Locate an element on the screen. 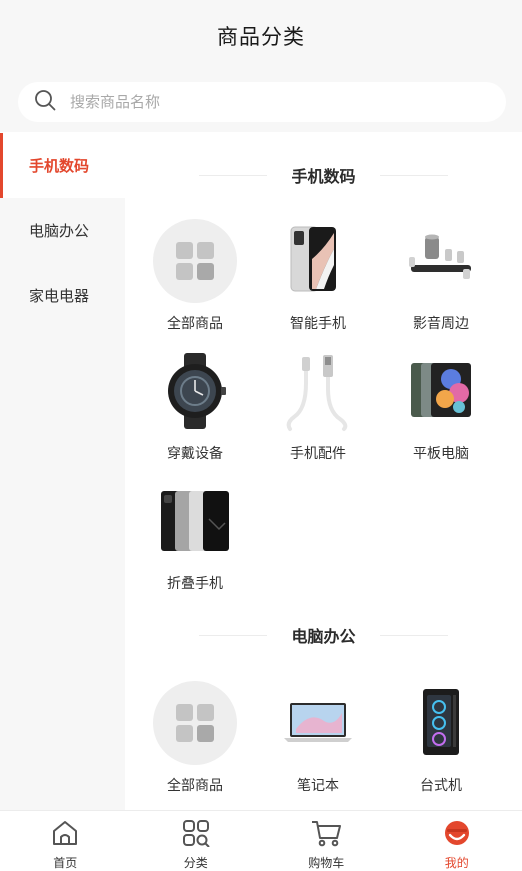  item-label: 笔记本 is located at coordinates (318, 786).